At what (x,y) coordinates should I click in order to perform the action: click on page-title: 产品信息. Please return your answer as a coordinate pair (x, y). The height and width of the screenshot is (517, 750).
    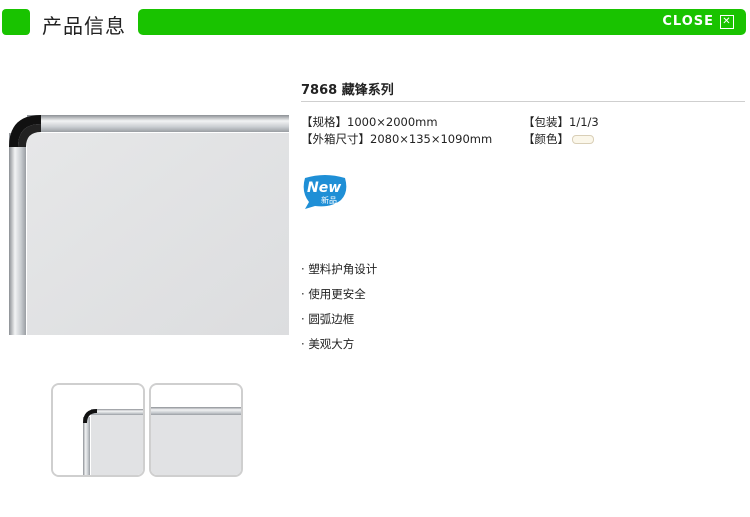
    Looking at the image, I should click on (84, 26).